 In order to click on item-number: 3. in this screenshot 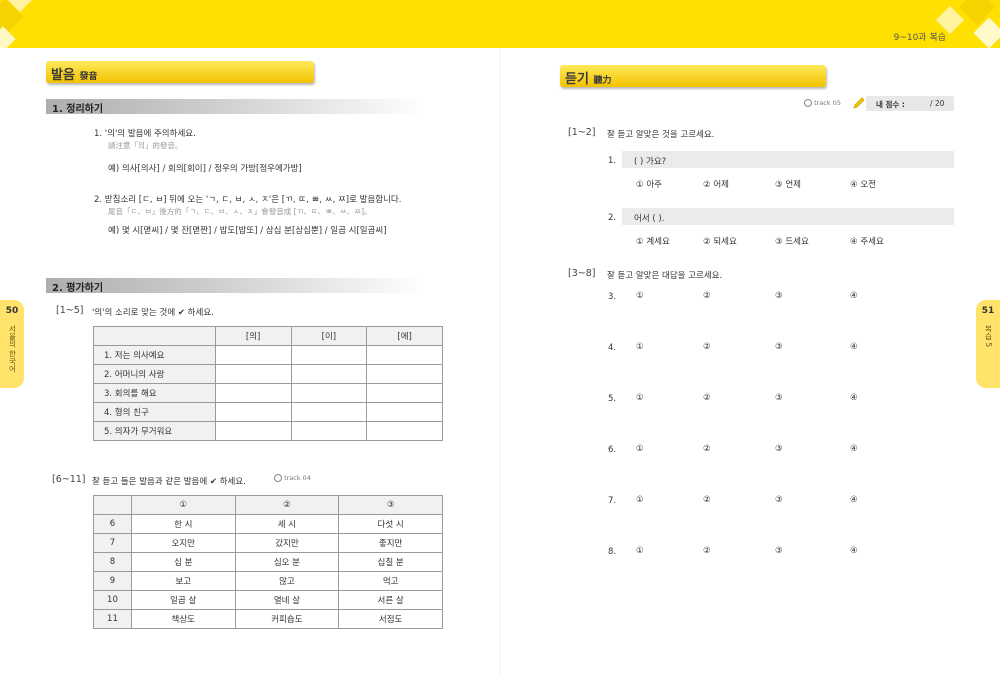, I will do `click(612, 297)`.